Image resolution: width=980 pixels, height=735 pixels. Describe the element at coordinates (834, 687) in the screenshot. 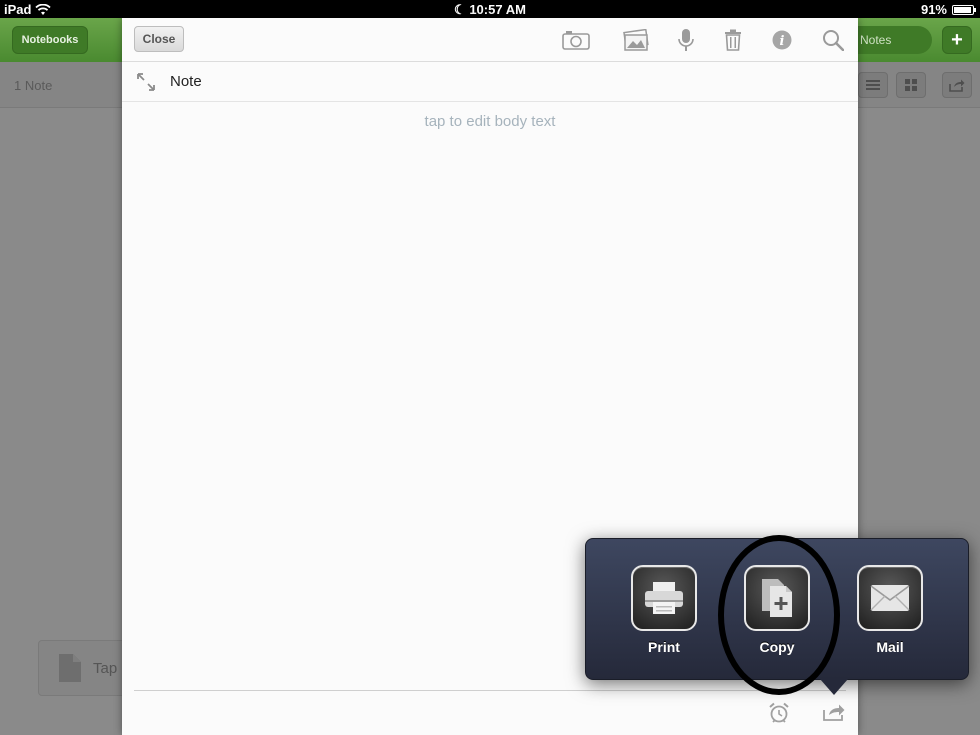

I see `popover-arrow` at that location.